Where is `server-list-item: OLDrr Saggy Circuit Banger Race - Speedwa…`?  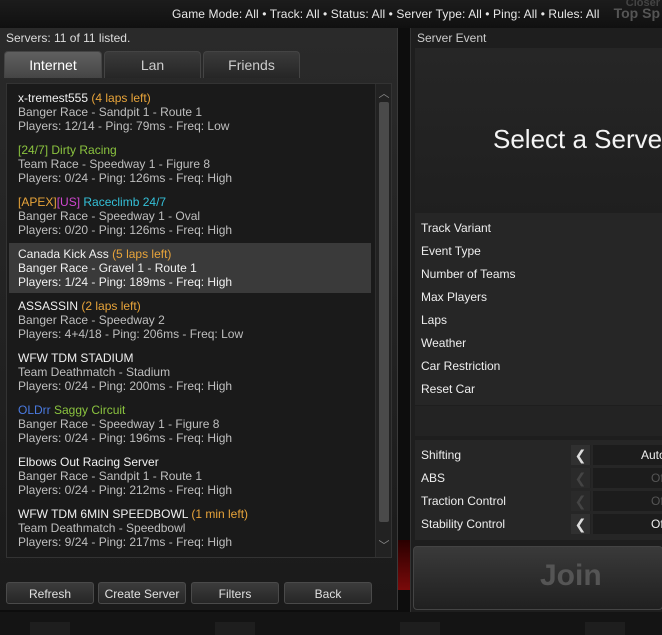 server-list-item: OLDrr Saggy Circuit Banger Race - Speedwa… is located at coordinates (190, 424).